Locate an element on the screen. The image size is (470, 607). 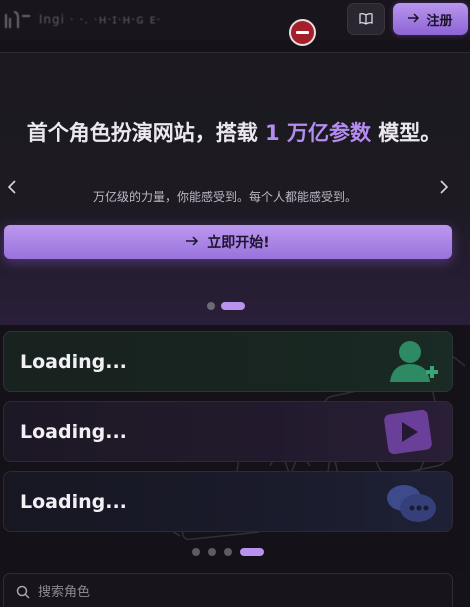
hero-subtitle: 万亿级的力量，你能感受到。每个人都能感受到。 is located at coordinates (224, 197).